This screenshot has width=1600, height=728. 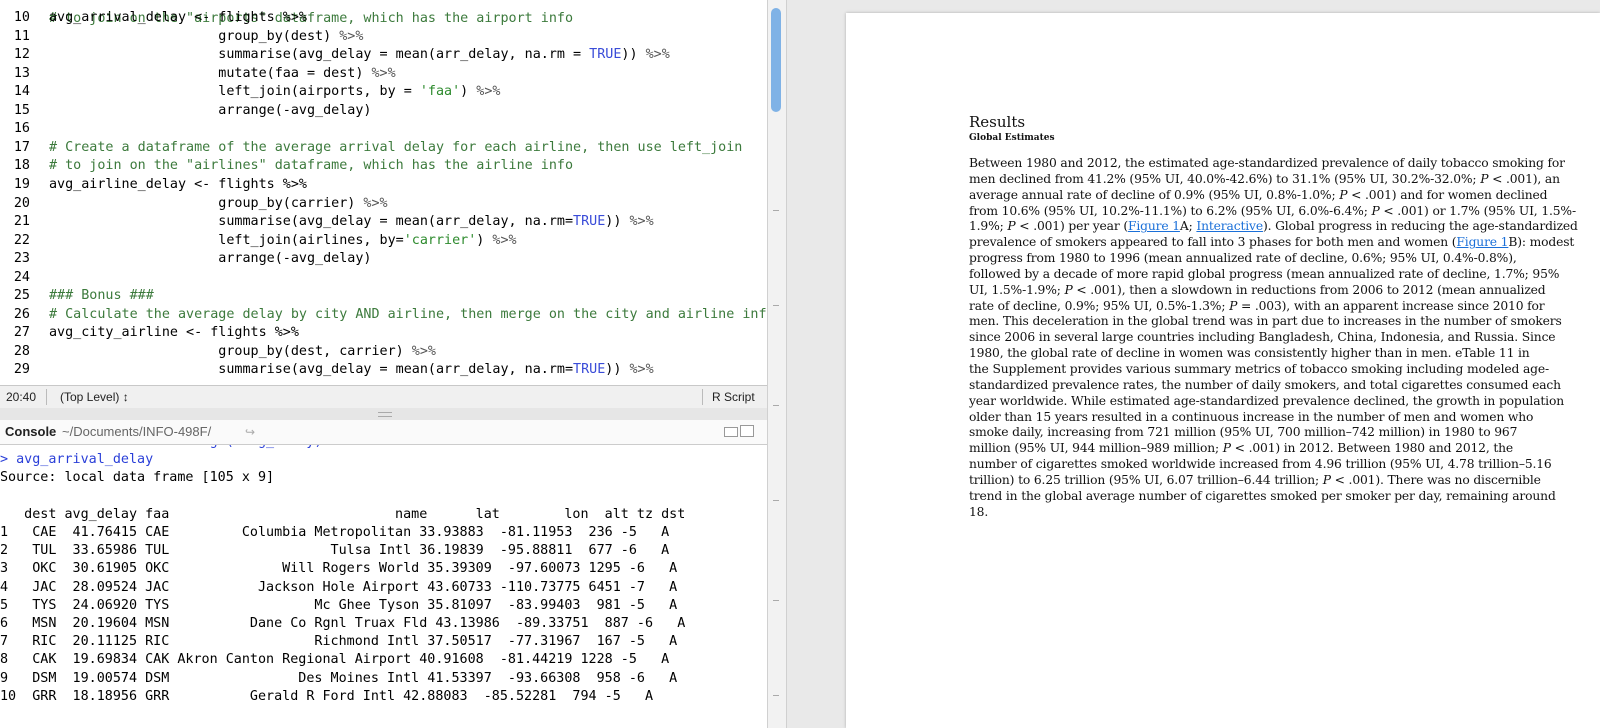 I want to click on code-token: )), so click(x=617, y=370).